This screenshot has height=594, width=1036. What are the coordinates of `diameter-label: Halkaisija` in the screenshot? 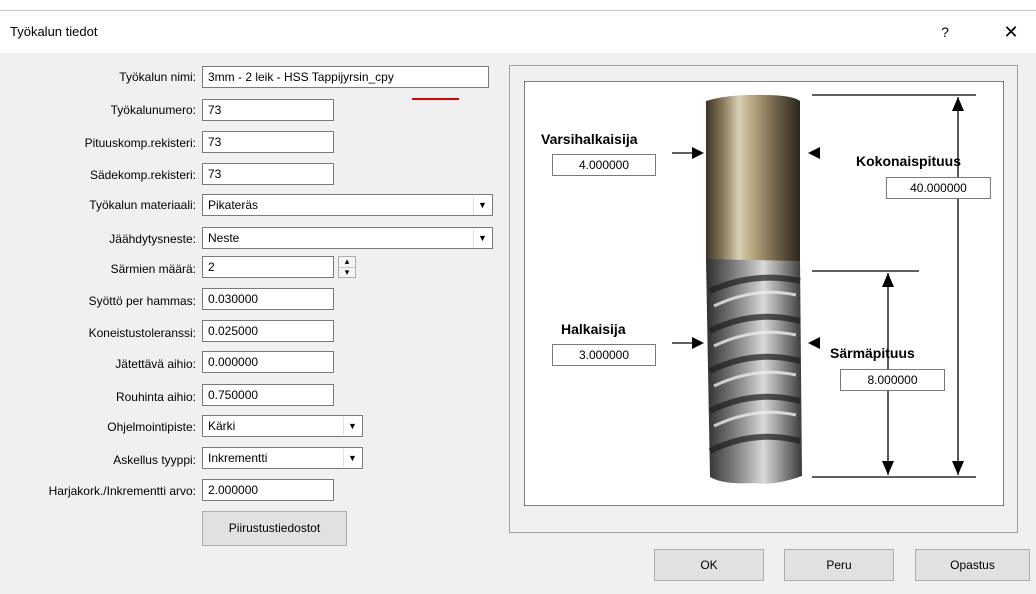 It's located at (593, 329).